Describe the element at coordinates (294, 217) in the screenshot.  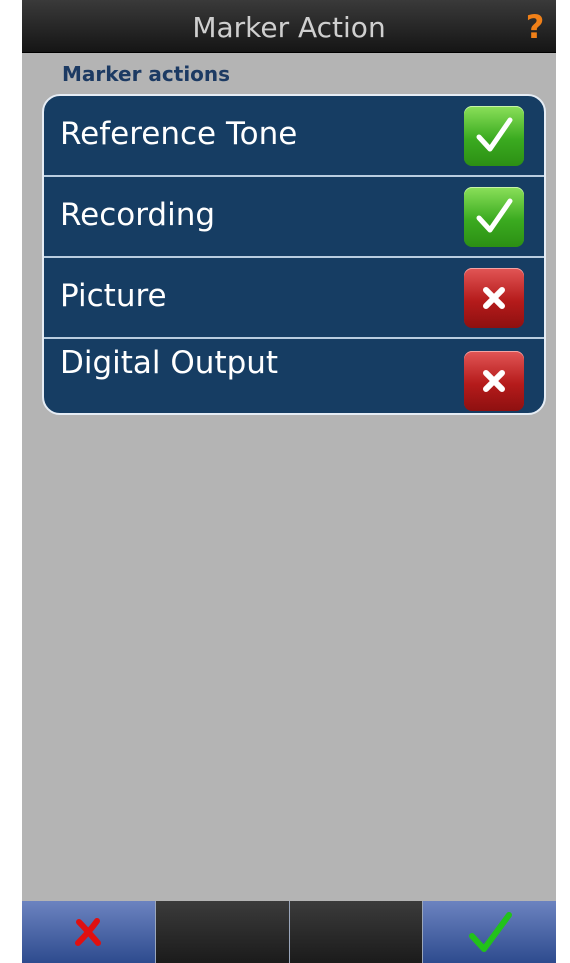
I see `marker-action-recording: Recording` at that location.